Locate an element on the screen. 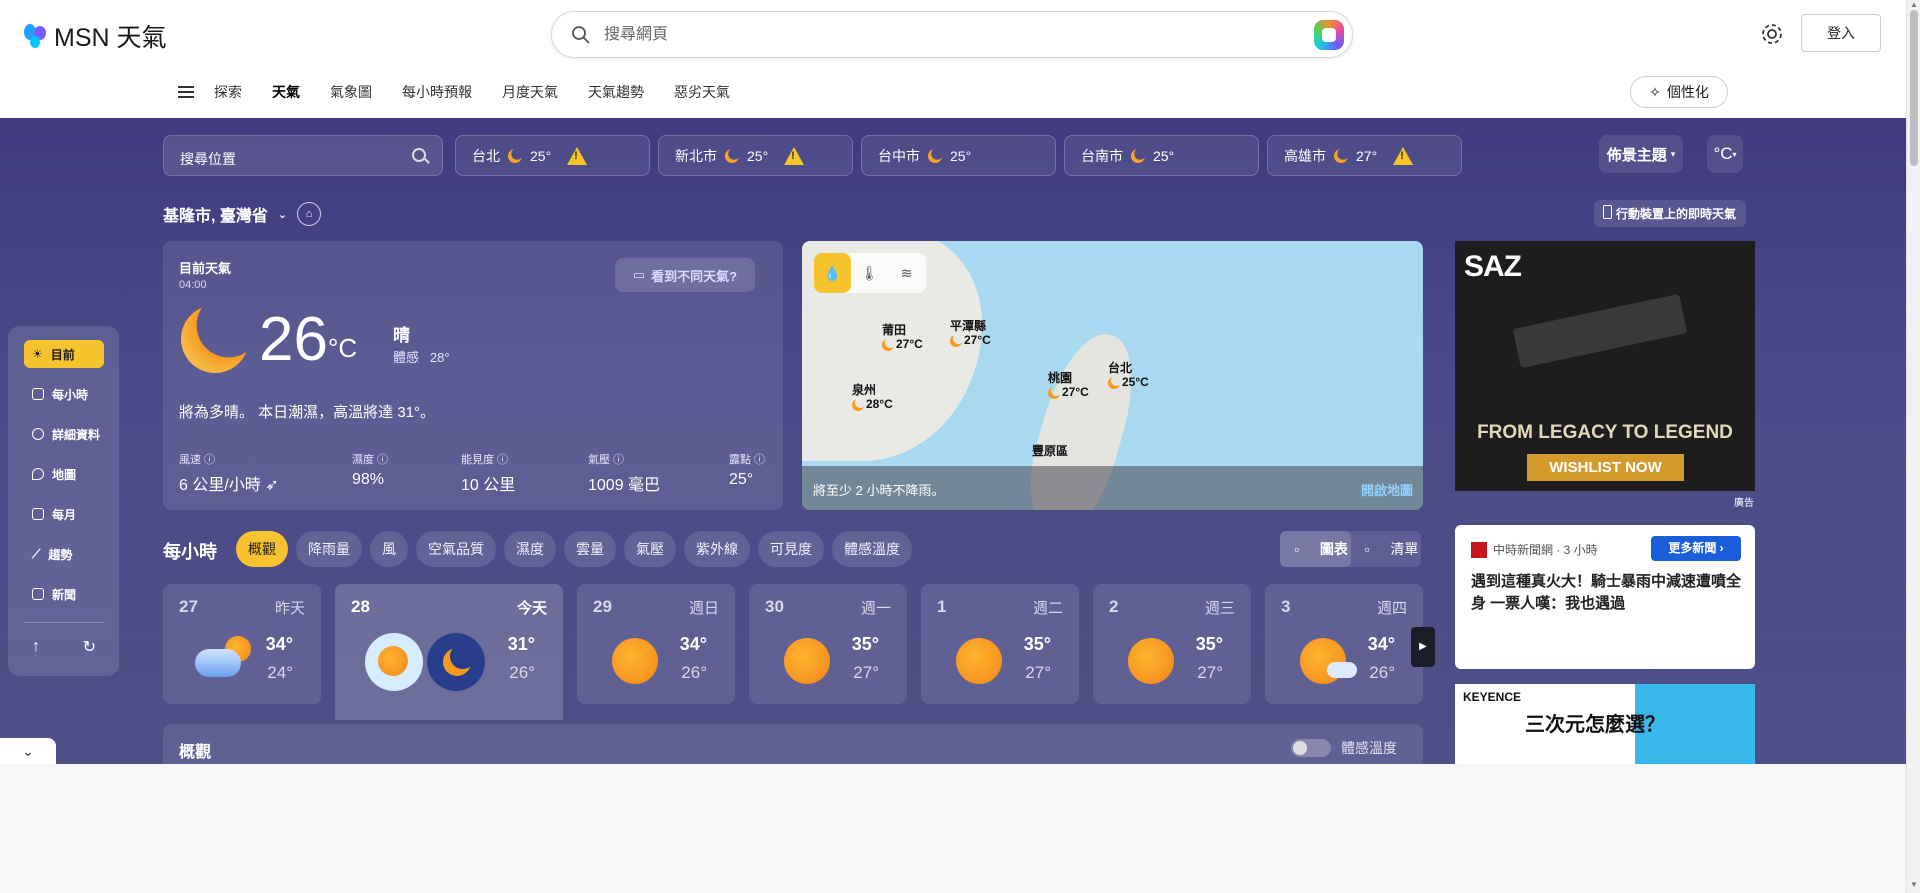 Image resolution: width=1920 pixels, height=893 pixels. map-marker: 泉州 28°C is located at coordinates (872, 397).